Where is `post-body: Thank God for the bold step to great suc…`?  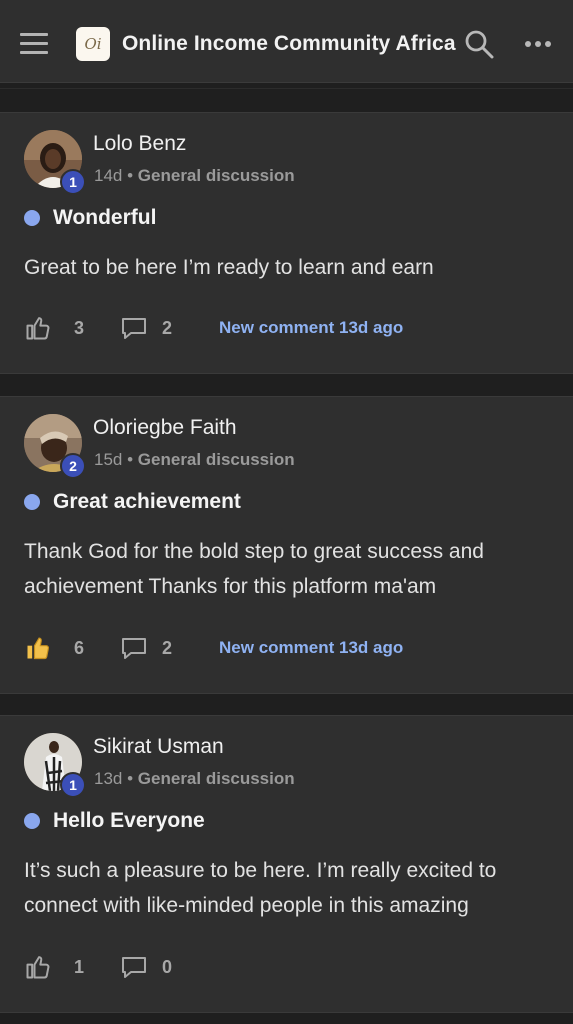
post-body: Thank God for the bold step to great suc… is located at coordinates (289, 569).